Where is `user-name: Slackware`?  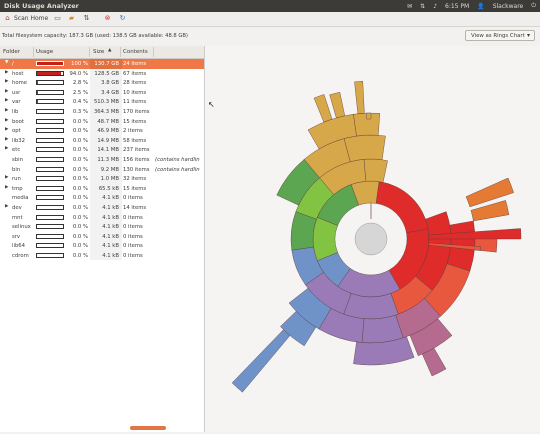 user-name: Slackware is located at coordinates (508, 6).